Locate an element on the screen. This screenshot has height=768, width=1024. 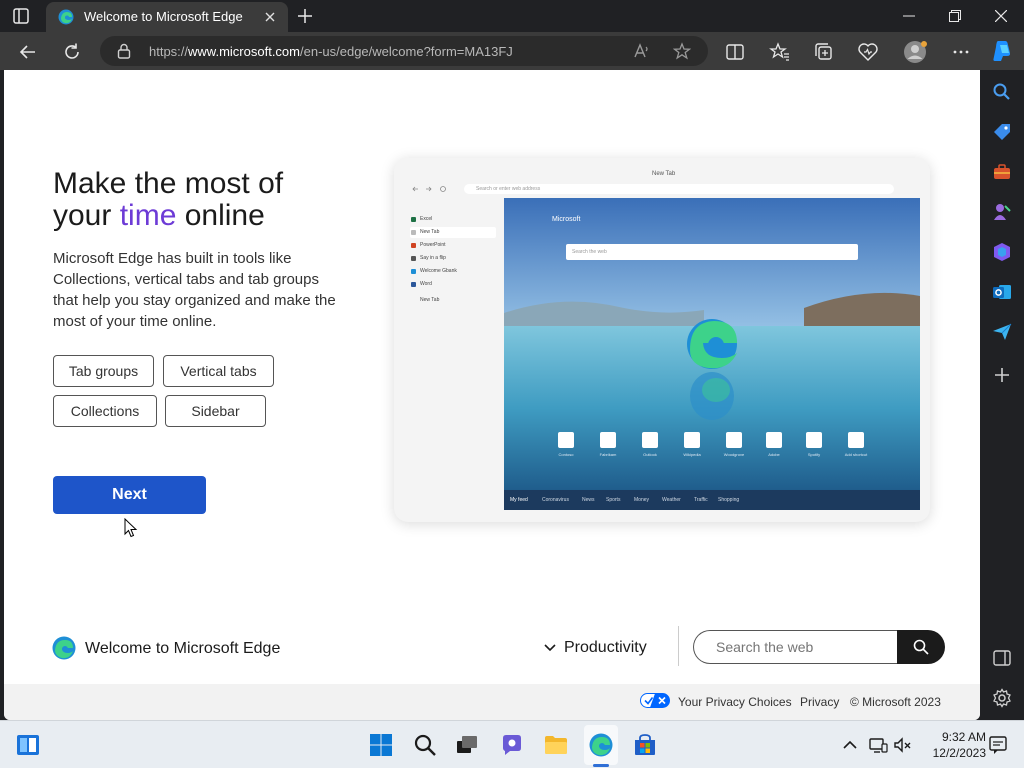
drop-send-icon is located at coordinates (1002, 332).